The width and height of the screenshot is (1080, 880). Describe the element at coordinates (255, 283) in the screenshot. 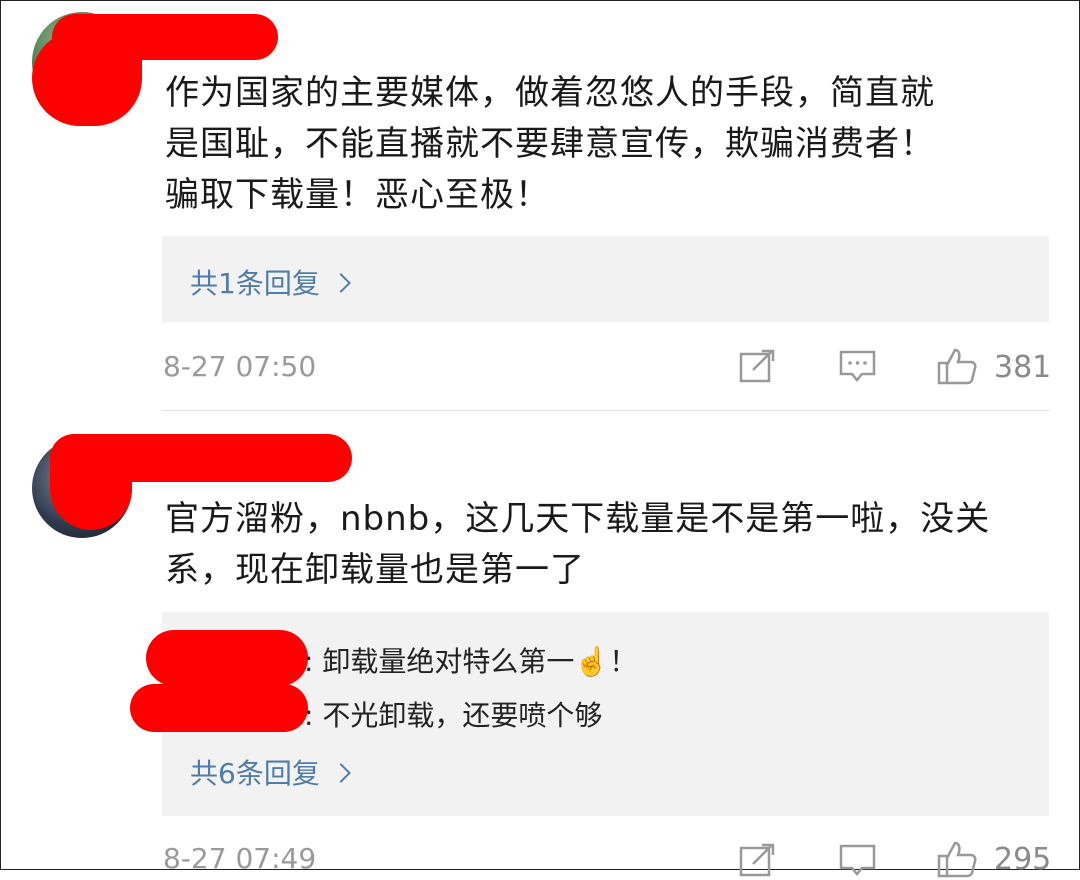

I see `reply-count-label: 共1条回复` at that location.